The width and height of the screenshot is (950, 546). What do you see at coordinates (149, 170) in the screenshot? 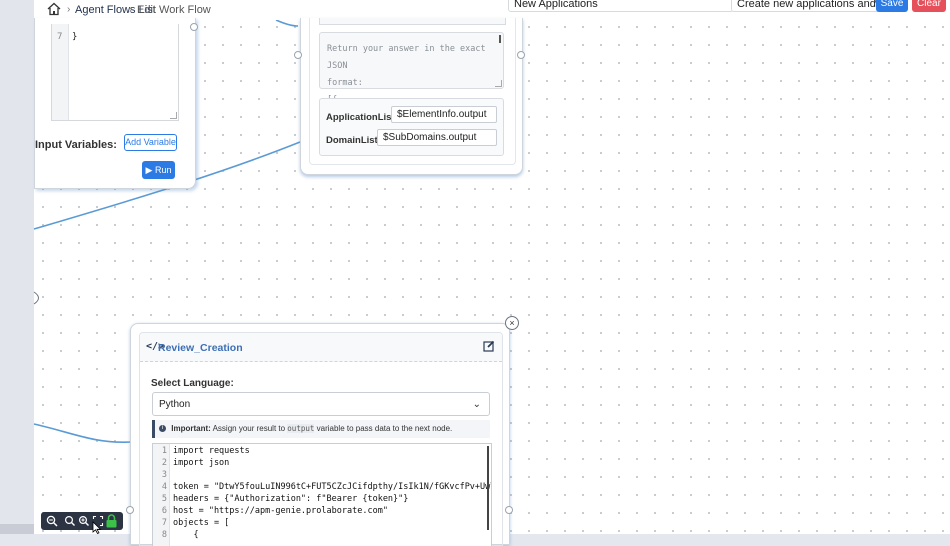
I see `play-icon: ▶` at bounding box center [149, 170].